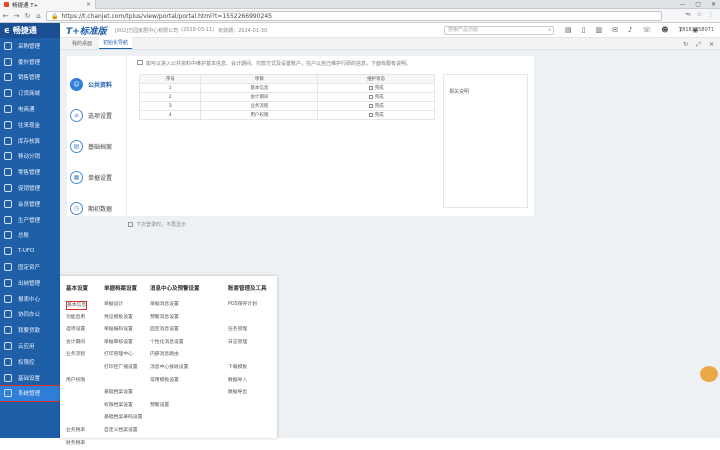 This screenshot has height=450, width=720. Describe the element at coordinates (116, 43) in the screenshot. I see `tab-init-nav: 初始化导航` at that location.